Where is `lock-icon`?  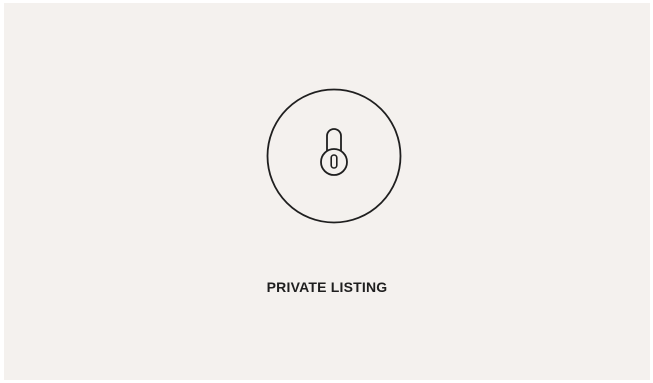 lock-icon is located at coordinates (334, 156).